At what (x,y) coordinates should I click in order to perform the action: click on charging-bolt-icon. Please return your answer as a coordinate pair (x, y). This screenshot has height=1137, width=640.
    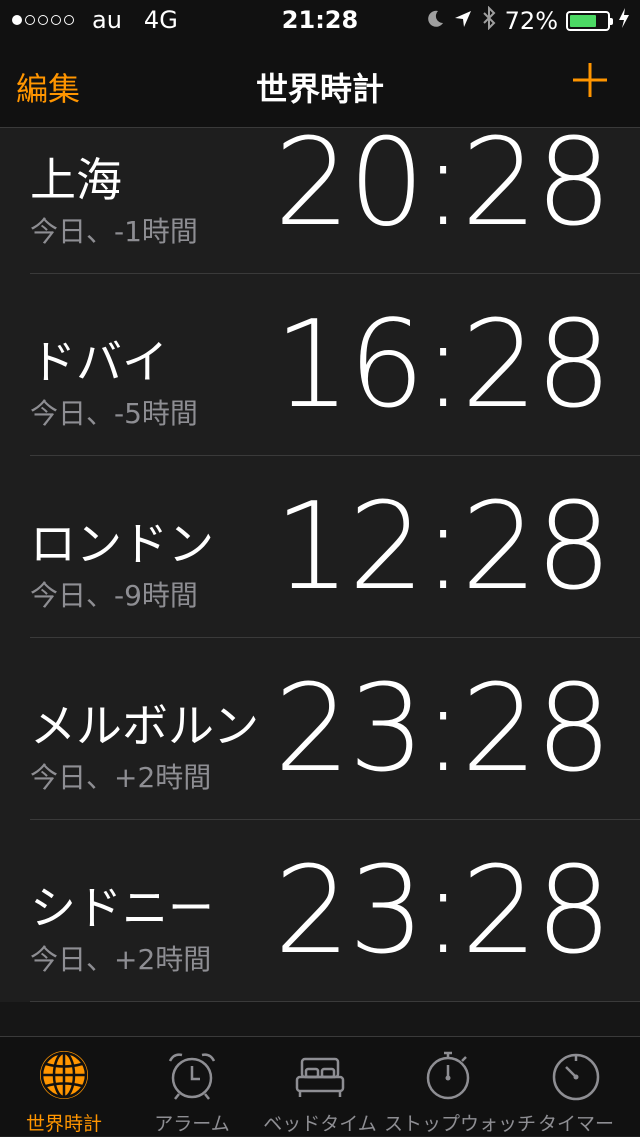
    Looking at the image, I should click on (624, 21).